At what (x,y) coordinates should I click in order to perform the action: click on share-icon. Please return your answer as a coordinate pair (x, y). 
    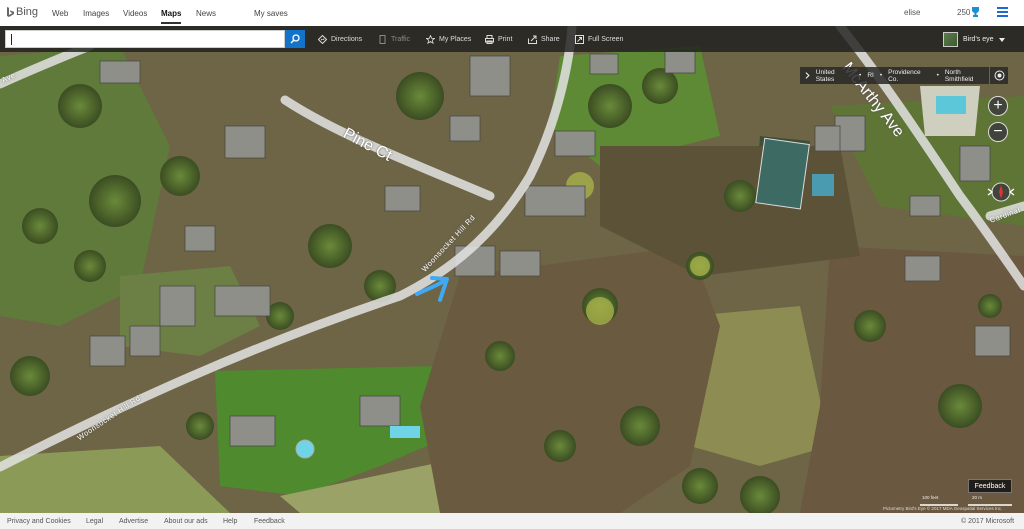
    Looking at the image, I should click on (532, 39).